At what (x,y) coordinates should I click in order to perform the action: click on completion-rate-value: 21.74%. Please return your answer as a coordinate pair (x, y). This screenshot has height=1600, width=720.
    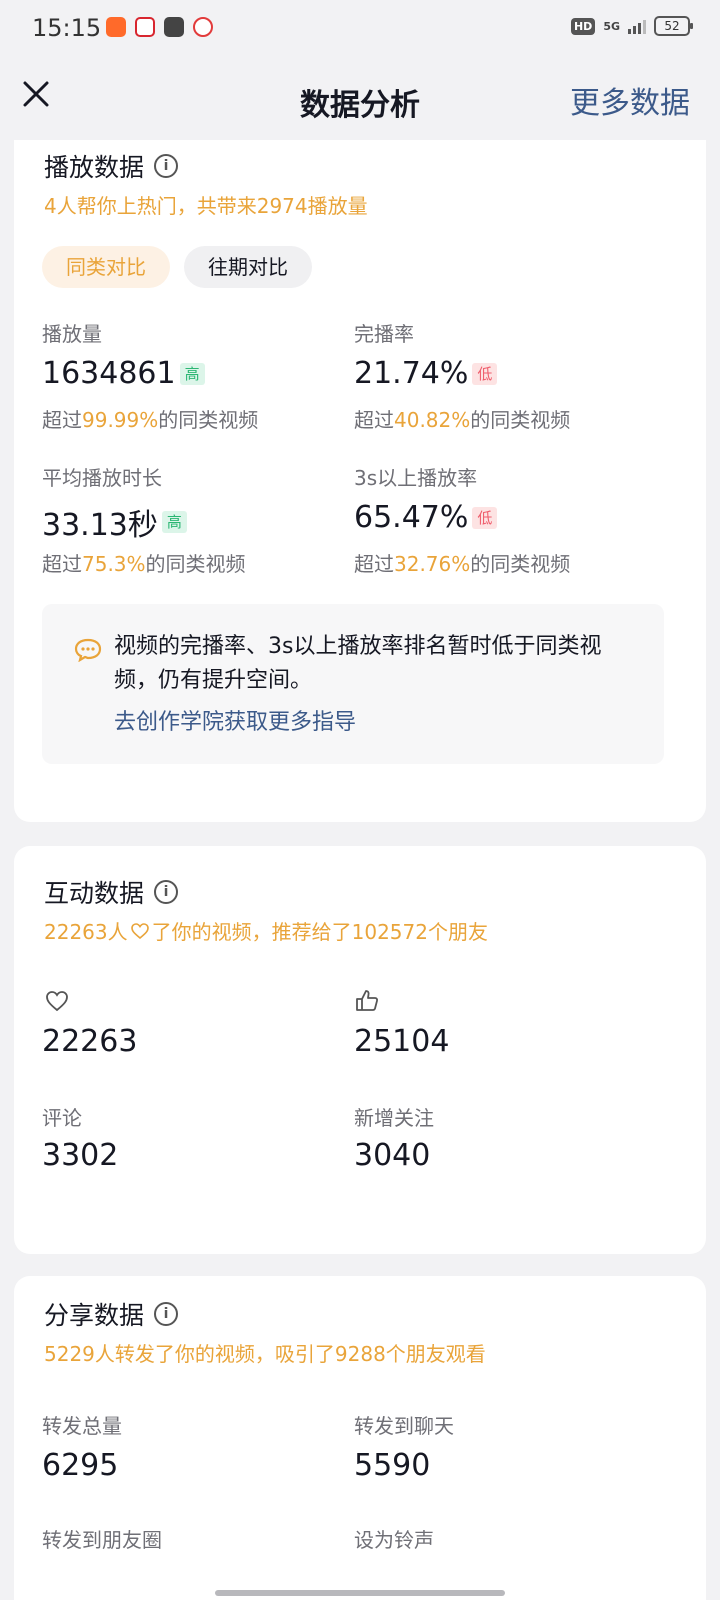
    Looking at the image, I should click on (411, 373).